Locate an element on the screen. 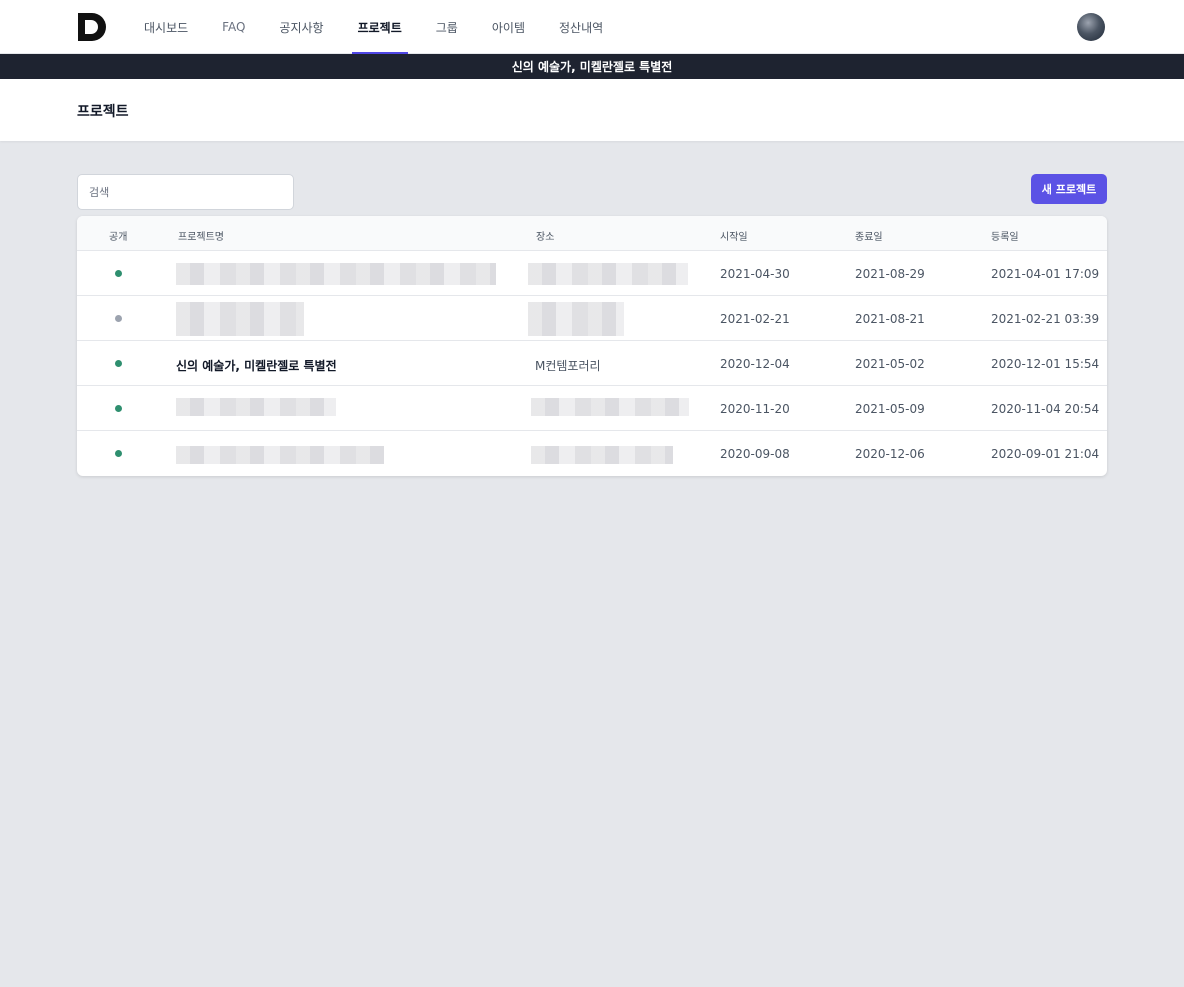 This screenshot has height=987, width=1184. user-avatar is located at coordinates (1091, 27).